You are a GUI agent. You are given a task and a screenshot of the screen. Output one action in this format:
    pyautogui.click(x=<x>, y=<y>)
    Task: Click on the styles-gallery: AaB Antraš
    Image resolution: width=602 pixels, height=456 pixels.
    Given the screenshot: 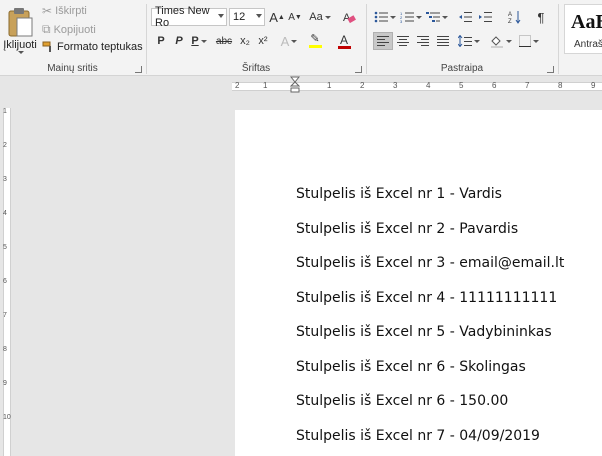 What is the action you would take?
    pyautogui.click(x=581, y=38)
    